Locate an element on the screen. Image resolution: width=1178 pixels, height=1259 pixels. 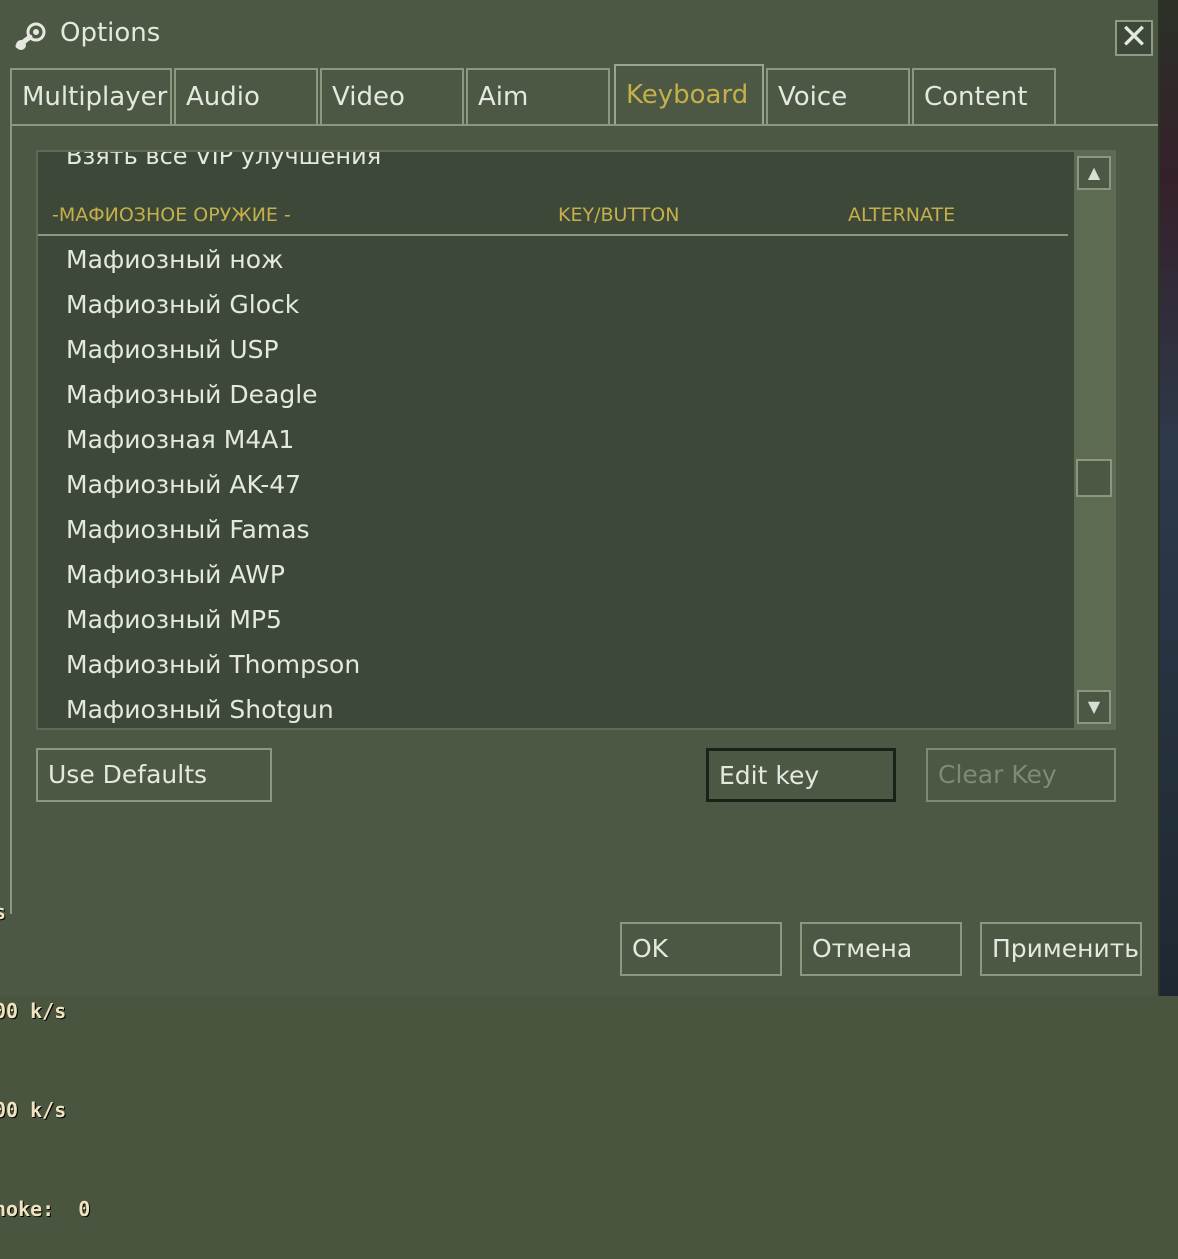
close-icon: ✕ is located at coordinates (1134, 38).